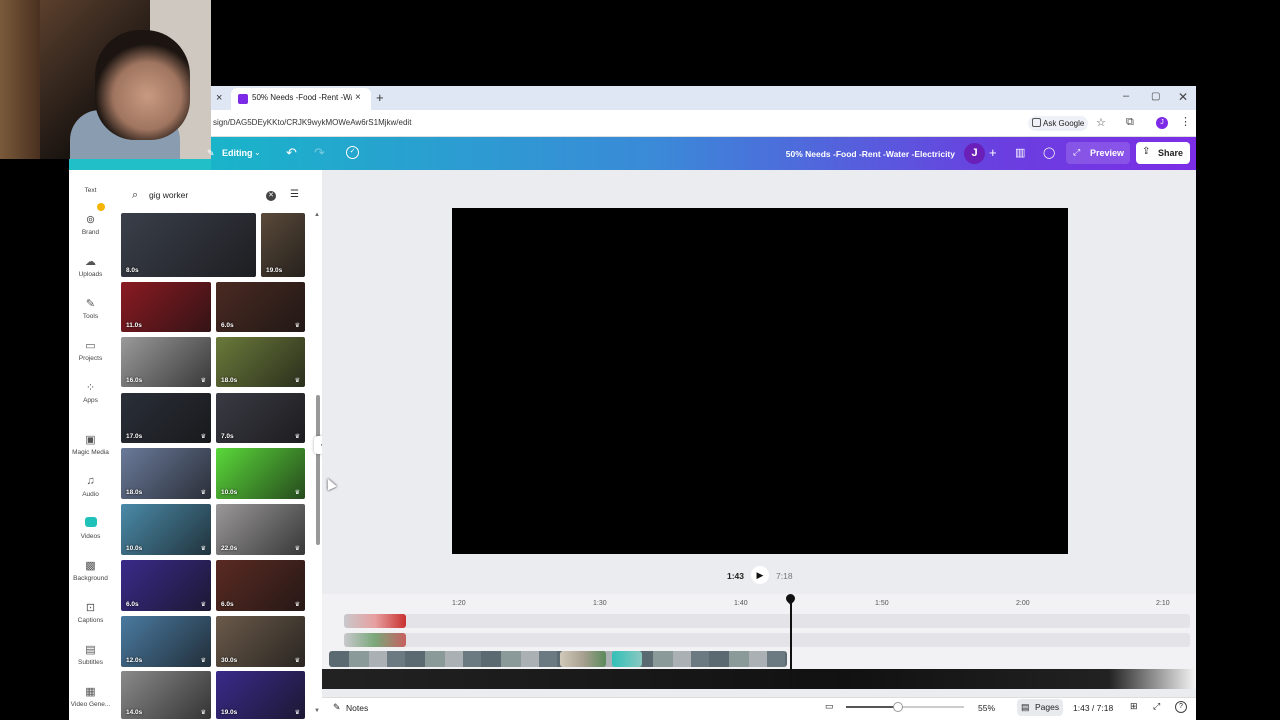 The height and width of the screenshot is (720, 1280). Describe the element at coordinates (1181, 707) in the screenshot. I see `help-icon: ?` at that location.